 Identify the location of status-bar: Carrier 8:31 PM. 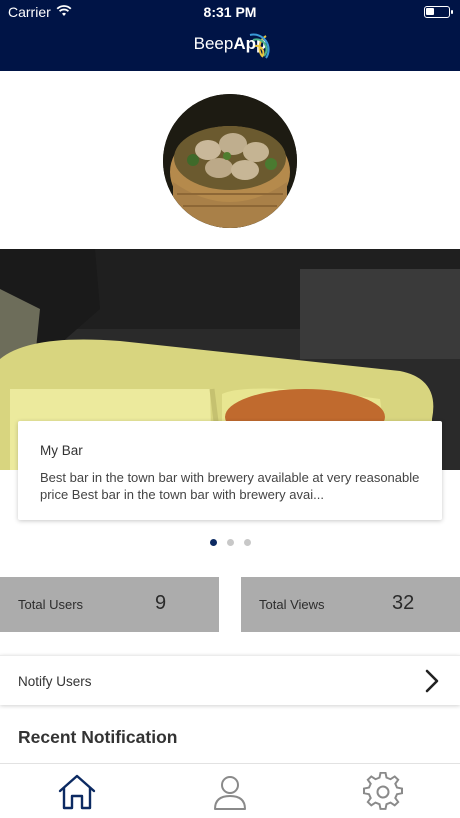
(230, 13).